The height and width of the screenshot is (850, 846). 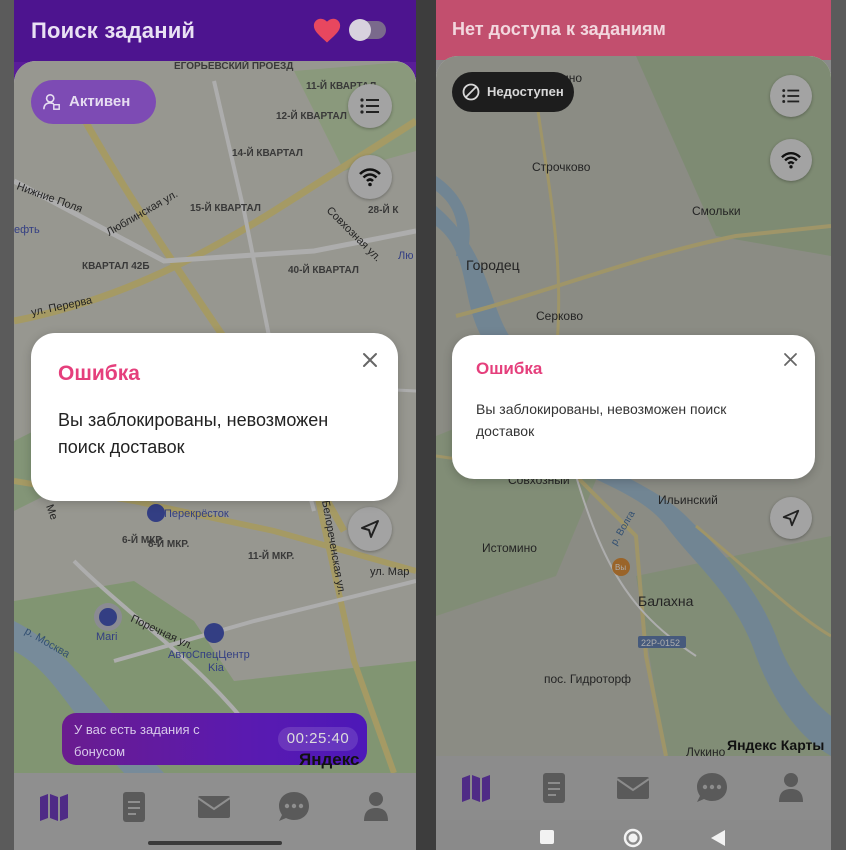 What do you see at coordinates (471, 92) in the screenshot?
I see `blocked-icon` at bounding box center [471, 92].